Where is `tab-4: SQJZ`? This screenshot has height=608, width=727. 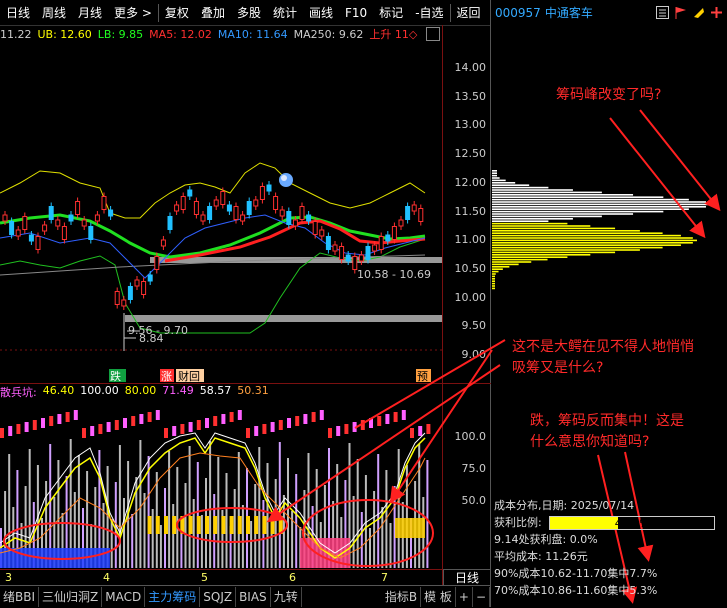
tab-4: SQJZ is located at coordinates (218, 597).